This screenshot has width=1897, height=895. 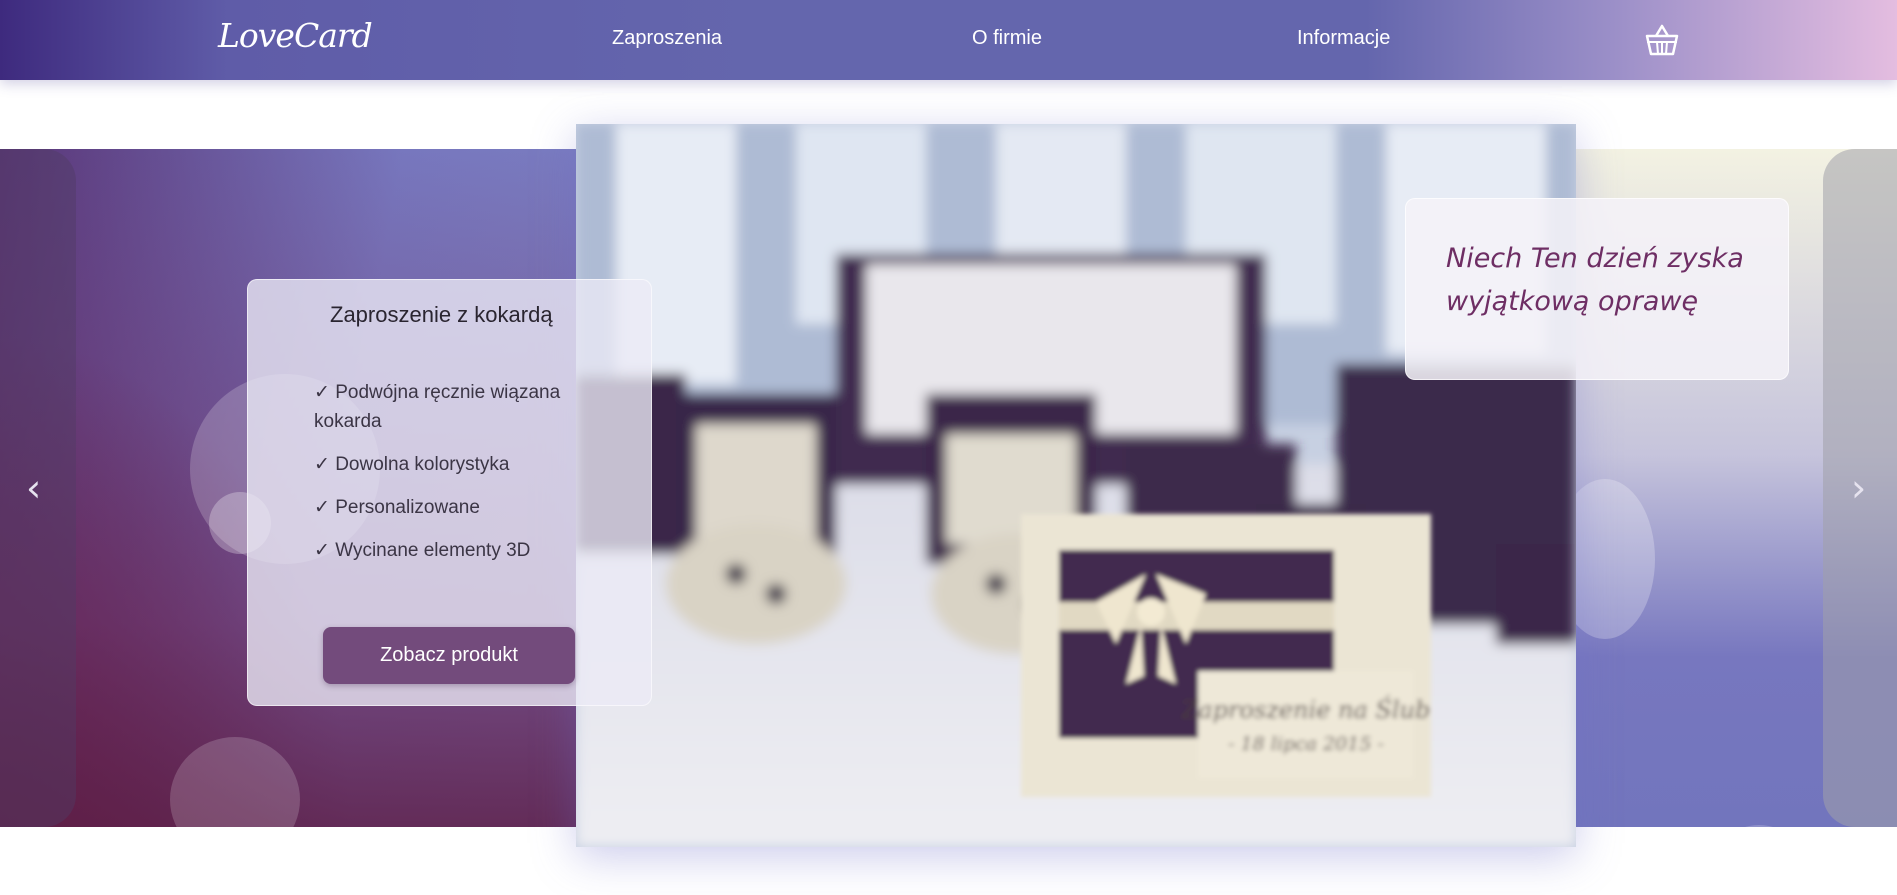 What do you see at coordinates (412, 464) in the screenshot?
I see `feature-item: ✓ Dowolna kolorystyka` at bounding box center [412, 464].